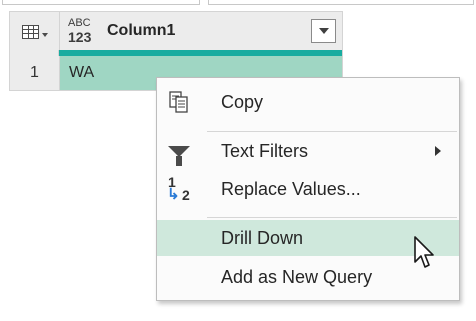  Describe the element at coordinates (80, 37) in the screenshot. I see `type-icon-123: 123` at that location.